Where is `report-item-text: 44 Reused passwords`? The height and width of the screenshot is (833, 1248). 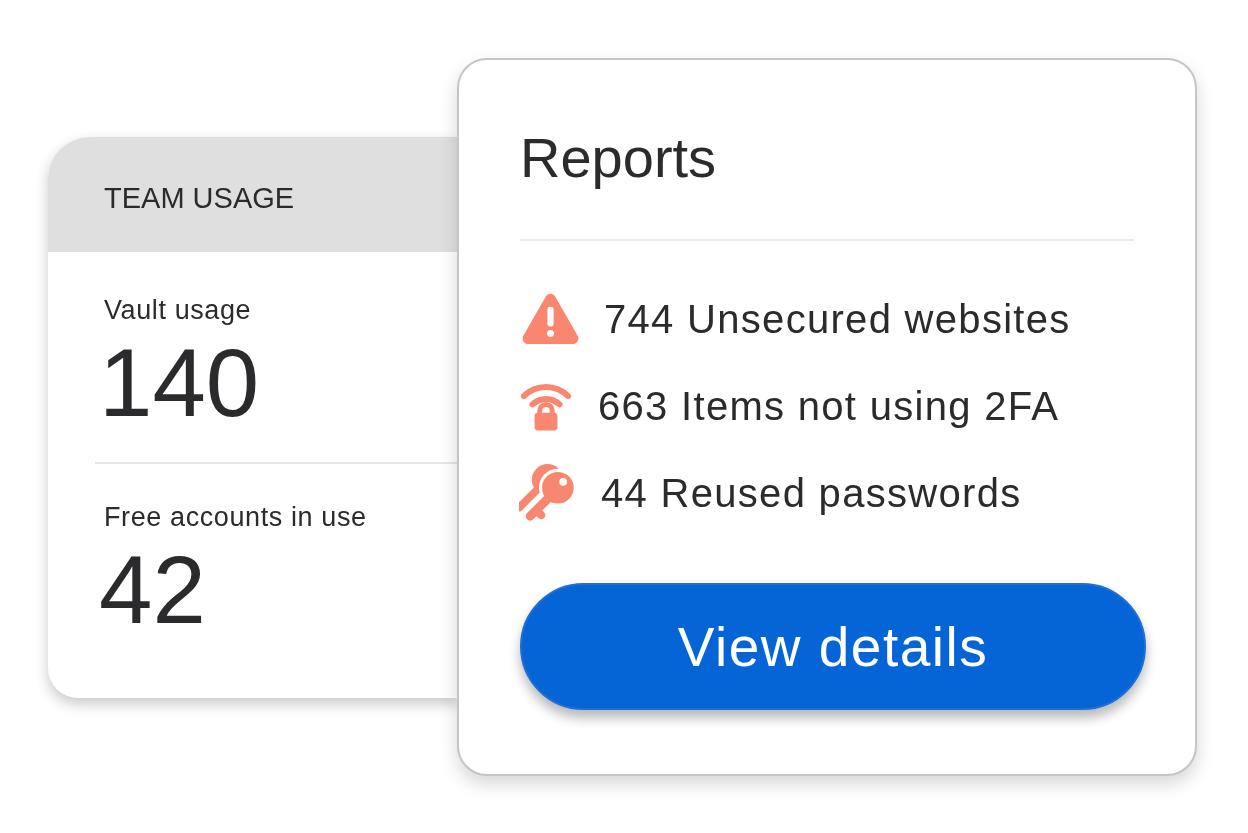 report-item-text: 44 Reused passwords is located at coordinates (811, 493).